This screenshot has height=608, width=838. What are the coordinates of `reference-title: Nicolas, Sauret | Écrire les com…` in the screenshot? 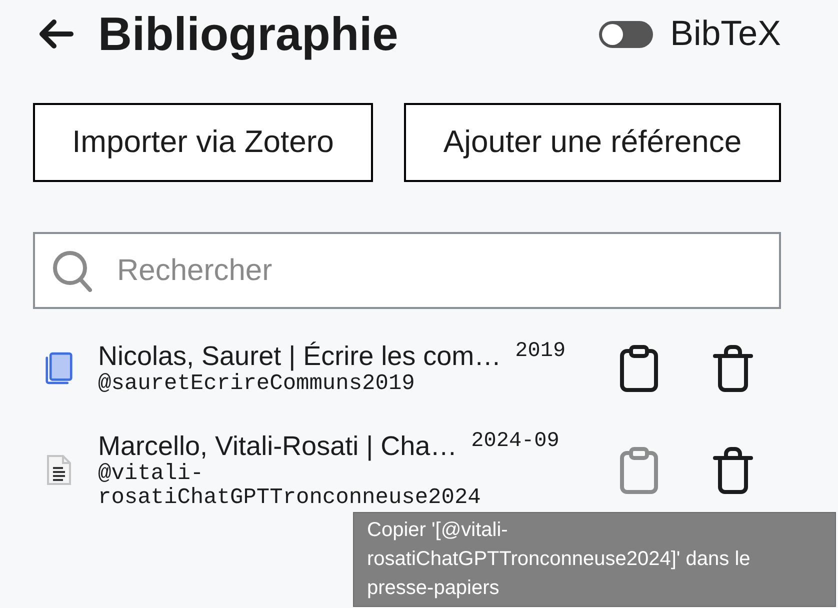 It's located at (300, 356).